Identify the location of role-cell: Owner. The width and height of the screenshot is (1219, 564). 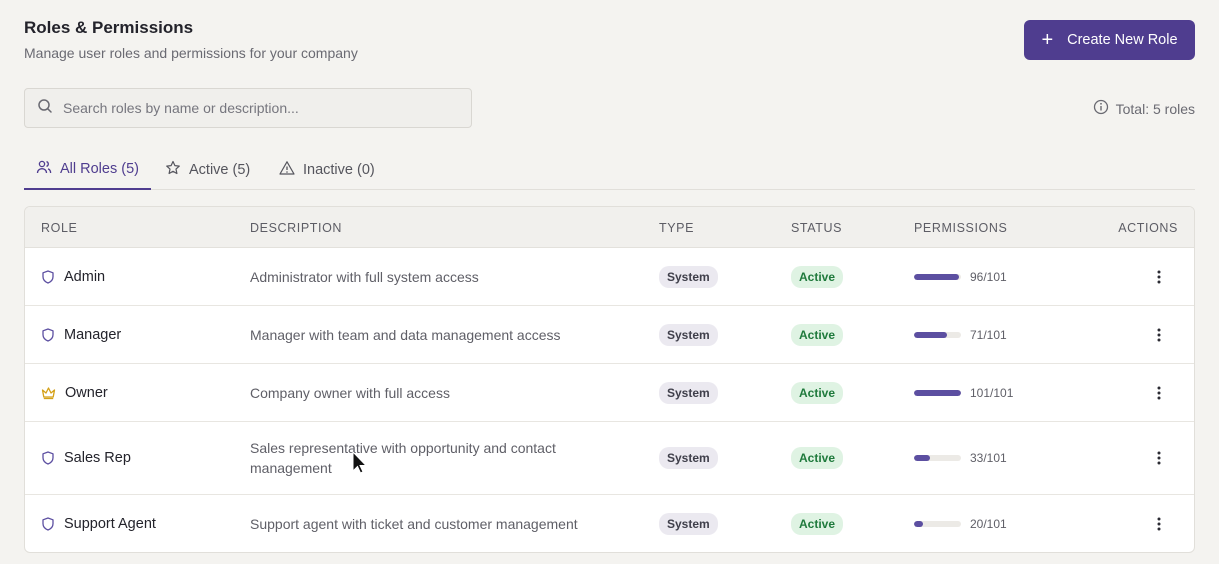
(74, 393).